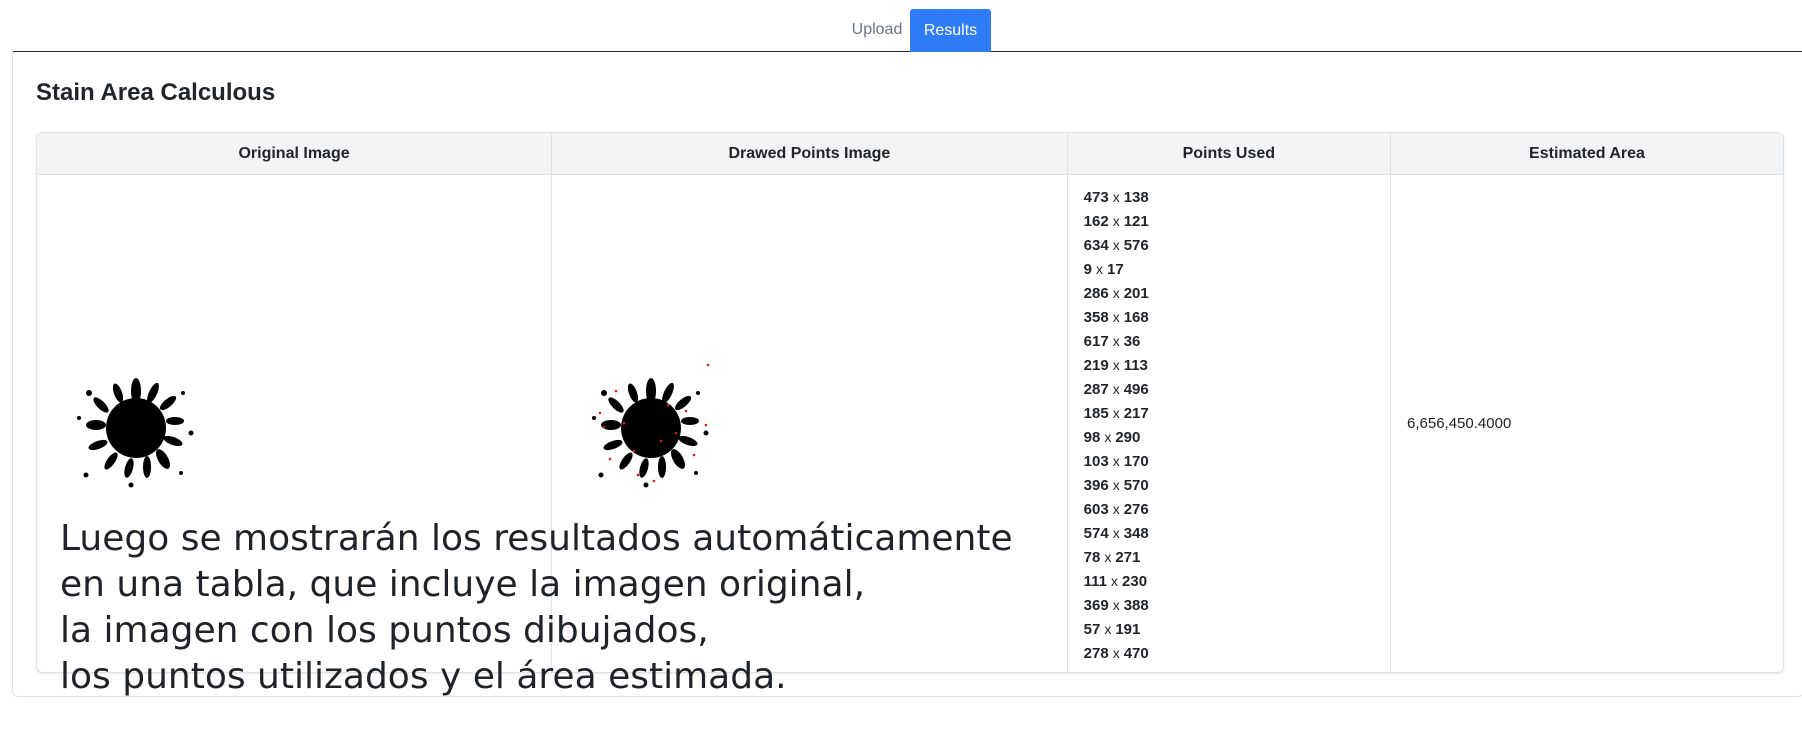  What do you see at coordinates (1237, 269) in the screenshot?
I see `point-item: 9 x 17` at bounding box center [1237, 269].